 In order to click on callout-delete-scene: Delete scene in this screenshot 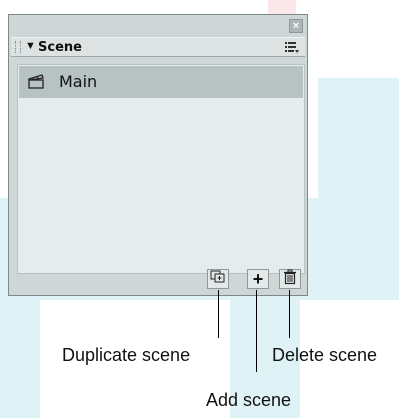, I will do `click(325, 355)`.